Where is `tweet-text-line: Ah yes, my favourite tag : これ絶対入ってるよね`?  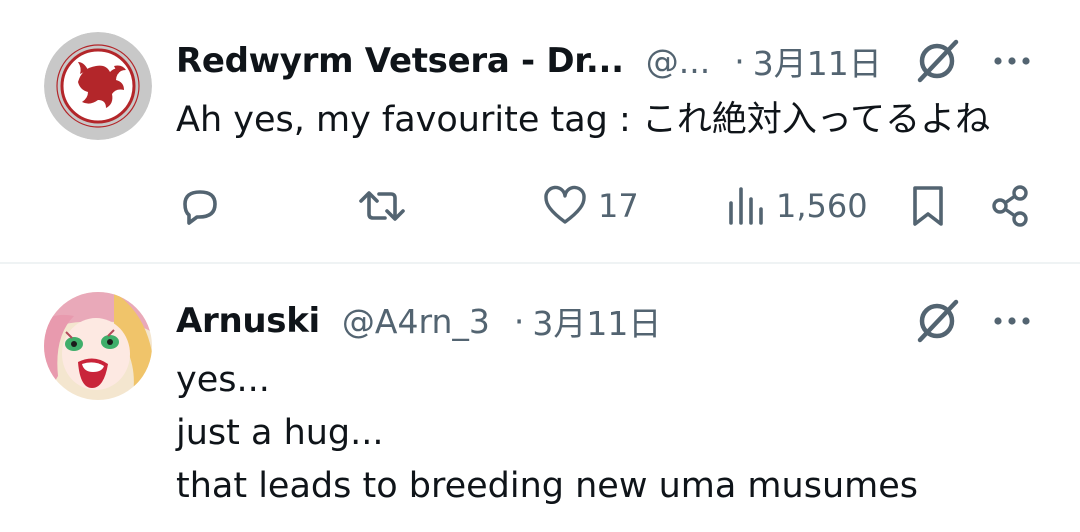 tweet-text-line: Ah yes, my favourite tag : これ絶対入ってるよね is located at coordinates (583, 120).